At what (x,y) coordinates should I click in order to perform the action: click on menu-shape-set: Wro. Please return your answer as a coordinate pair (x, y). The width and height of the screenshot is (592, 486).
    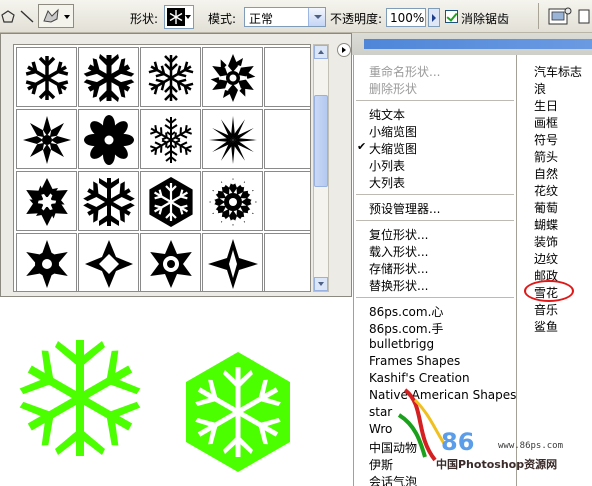
    Looking at the image, I should click on (380, 430).